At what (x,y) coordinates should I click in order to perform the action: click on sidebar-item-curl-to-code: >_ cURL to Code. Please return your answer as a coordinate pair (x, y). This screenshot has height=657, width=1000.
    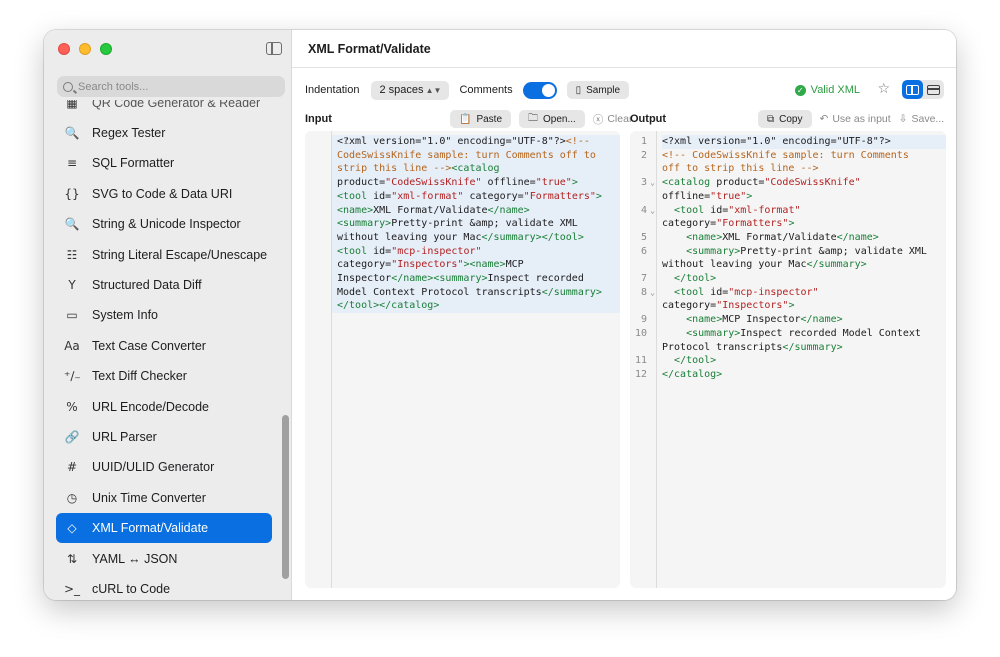
    Looking at the image, I should click on (164, 587).